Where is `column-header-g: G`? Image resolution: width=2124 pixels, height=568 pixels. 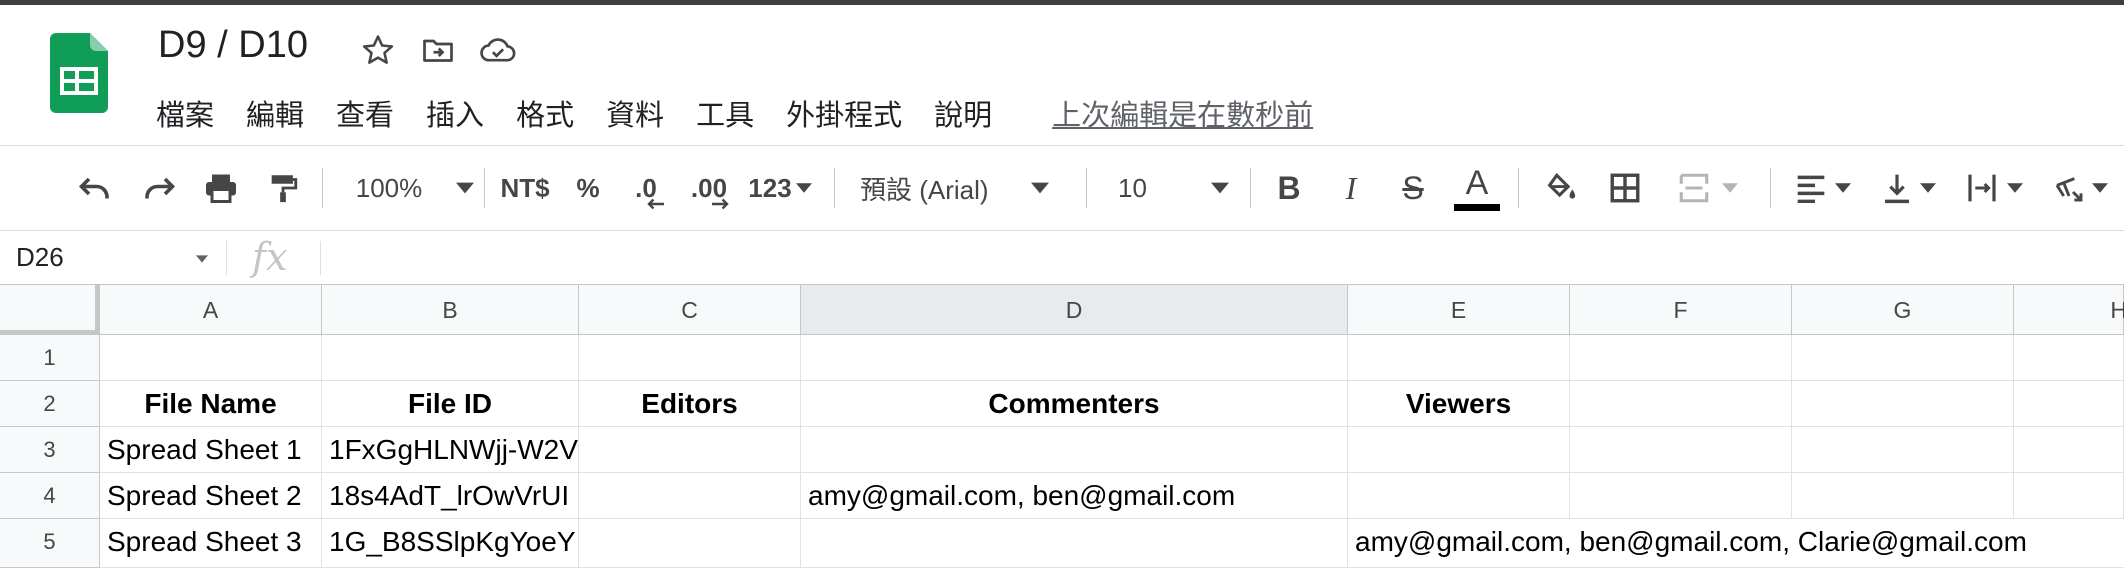
column-header-g: G is located at coordinates (1903, 310).